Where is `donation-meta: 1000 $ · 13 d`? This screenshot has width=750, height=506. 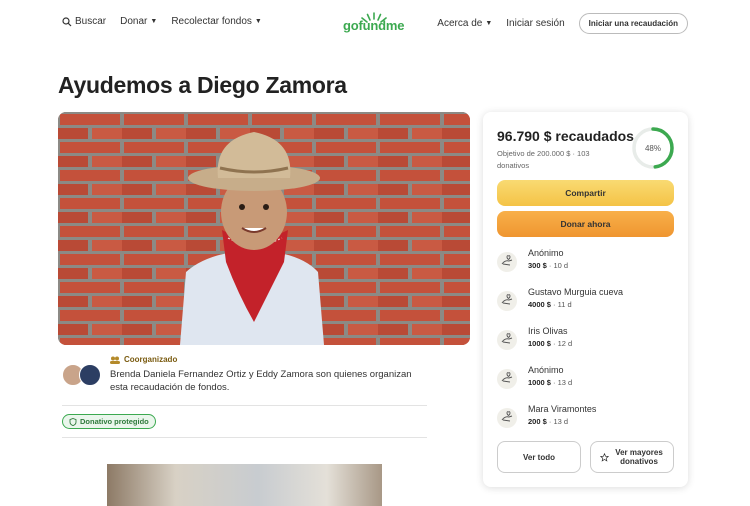 donation-meta: 1000 $ · 13 d is located at coordinates (550, 382).